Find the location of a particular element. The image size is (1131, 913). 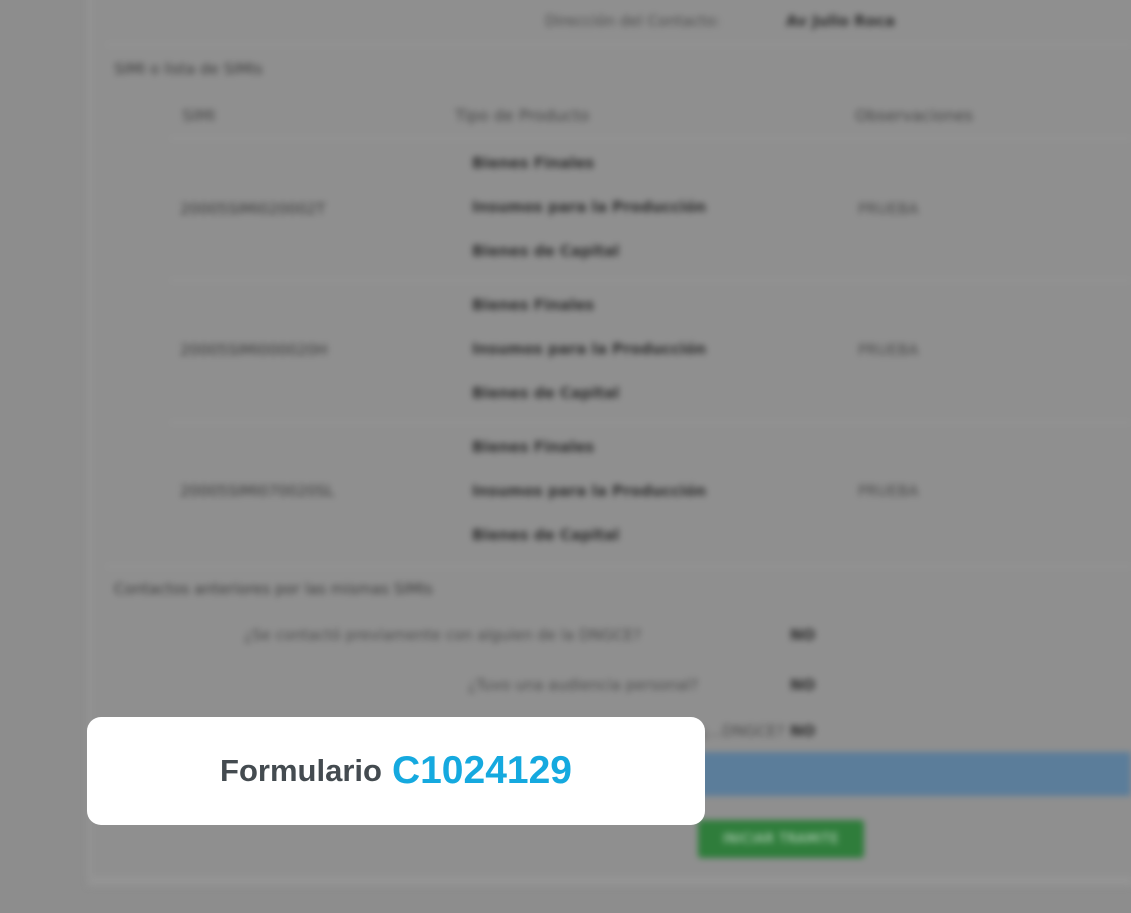

form-label: Formulario is located at coordinates (301, 770).